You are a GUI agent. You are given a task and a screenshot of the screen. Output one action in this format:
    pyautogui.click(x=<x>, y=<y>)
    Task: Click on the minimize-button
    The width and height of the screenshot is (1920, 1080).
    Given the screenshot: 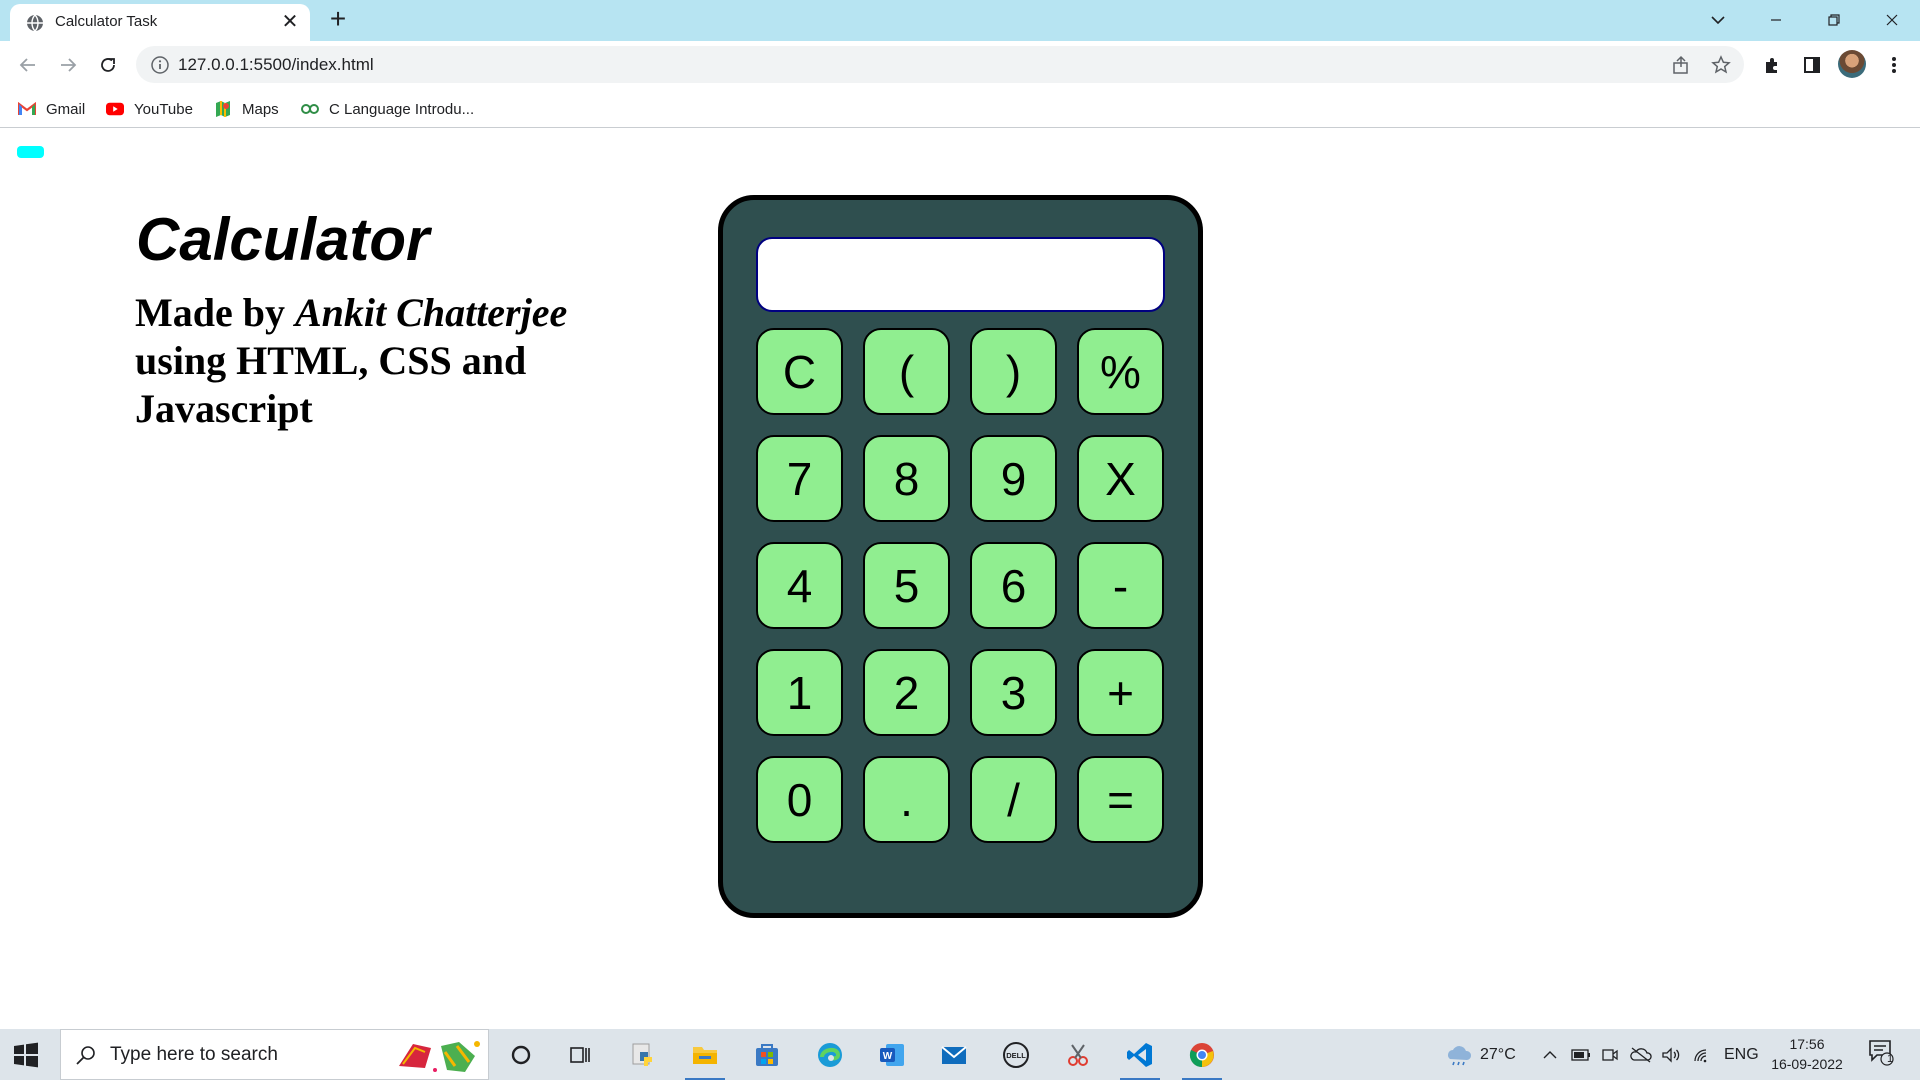 What is the action you would take?
    pyautogui.click(x=1776, y=20)
    